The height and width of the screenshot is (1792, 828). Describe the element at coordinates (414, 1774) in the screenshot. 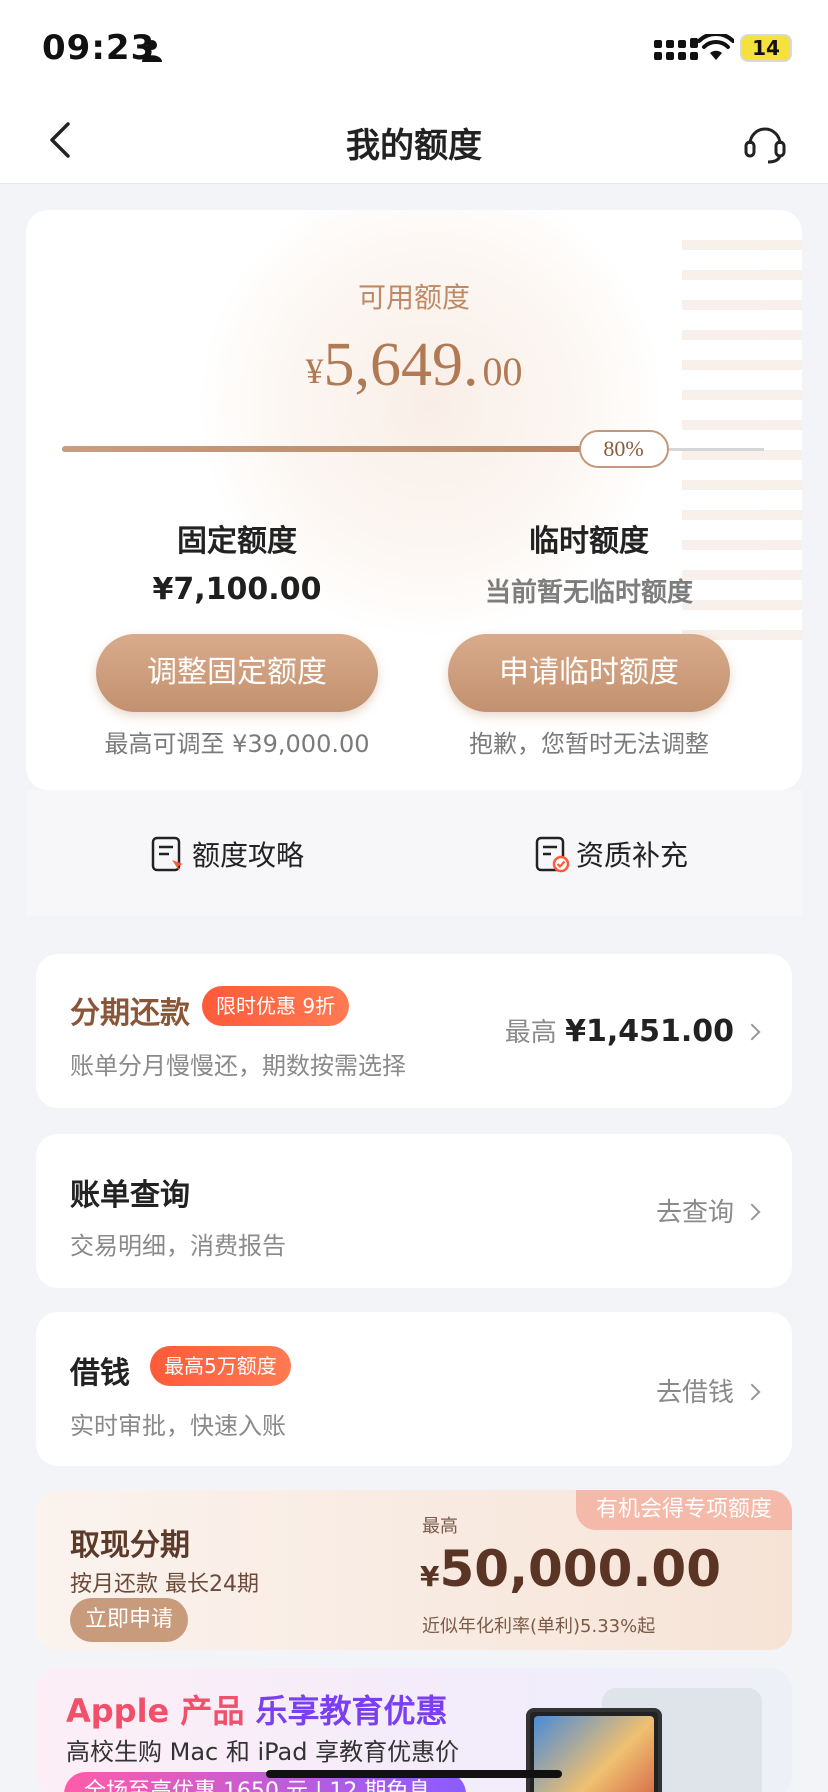

I see `home-indicator` at that location.